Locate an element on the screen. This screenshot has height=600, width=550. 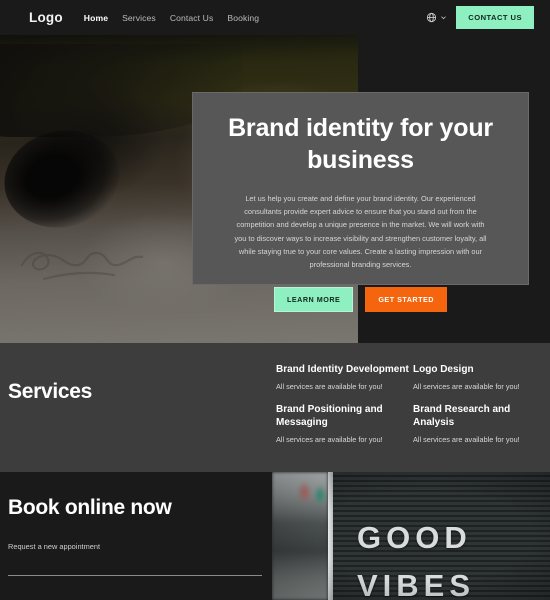
booking-divider is located at coordinates (135, 575).